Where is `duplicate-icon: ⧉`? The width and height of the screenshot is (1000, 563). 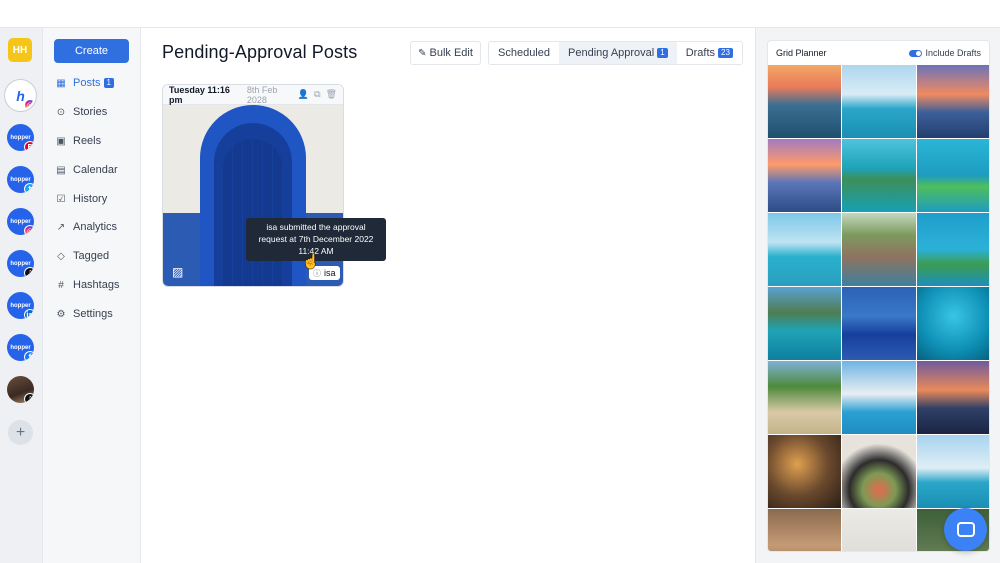
duplicate-icon: ⧉ is located at coordinates (317, 94).